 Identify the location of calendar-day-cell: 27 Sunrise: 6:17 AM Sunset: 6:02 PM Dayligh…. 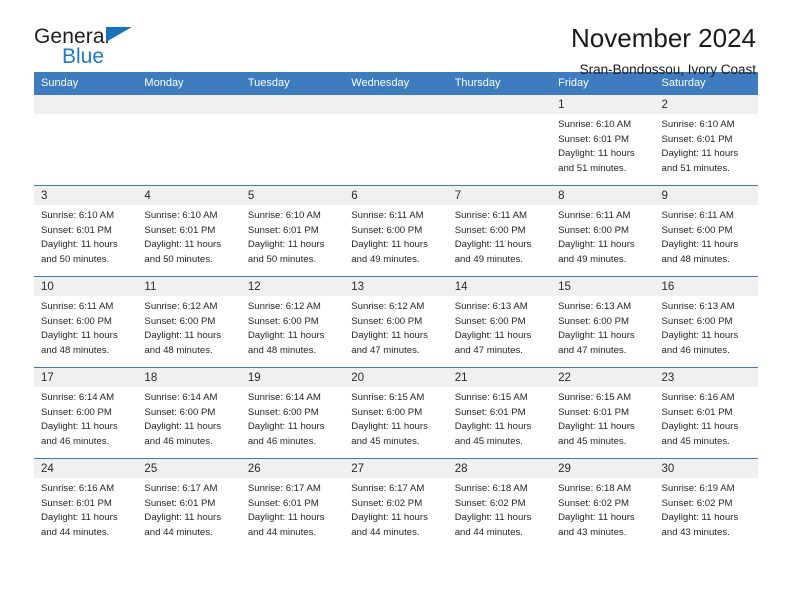
(396, 503).